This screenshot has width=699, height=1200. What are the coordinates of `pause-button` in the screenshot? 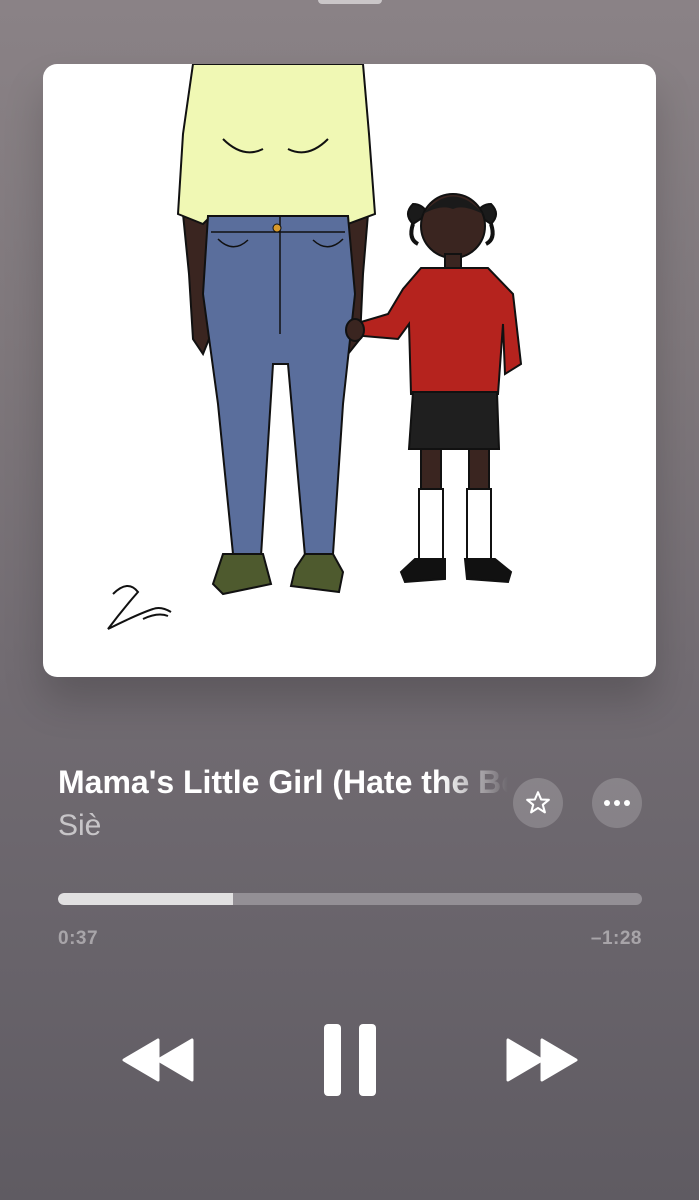 It's located at (350, 1060).